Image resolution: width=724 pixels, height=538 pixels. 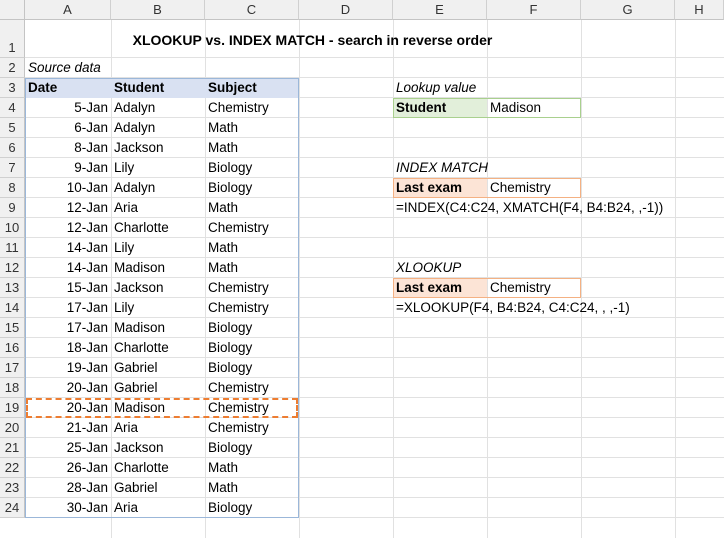 What do you see at coordinates (68, 288) in the screenshot?
I see `cell-date: 15-Jan` at bounding box center [68, 288].